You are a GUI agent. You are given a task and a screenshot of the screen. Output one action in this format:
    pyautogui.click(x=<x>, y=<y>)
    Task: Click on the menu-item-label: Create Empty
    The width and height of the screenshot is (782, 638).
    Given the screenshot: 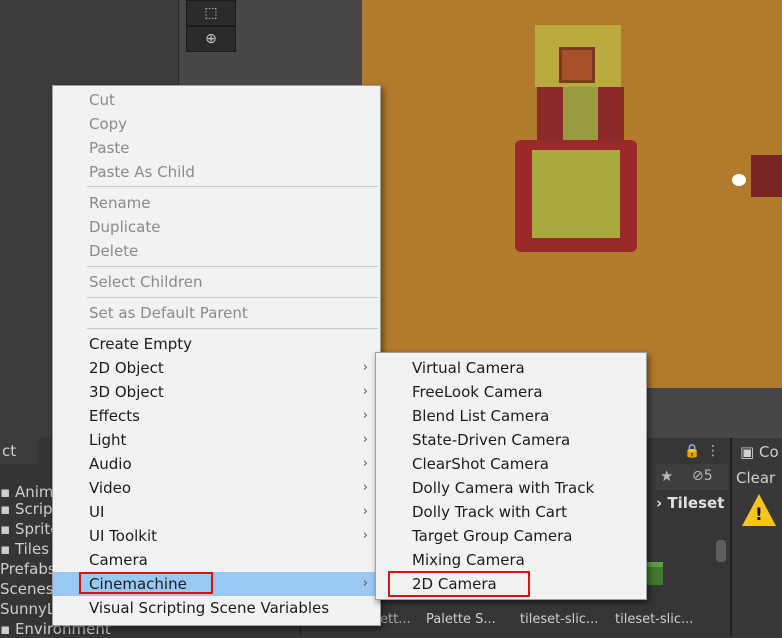 What is the action you would take?
    pyautogui.click(x=140, y=344)
    